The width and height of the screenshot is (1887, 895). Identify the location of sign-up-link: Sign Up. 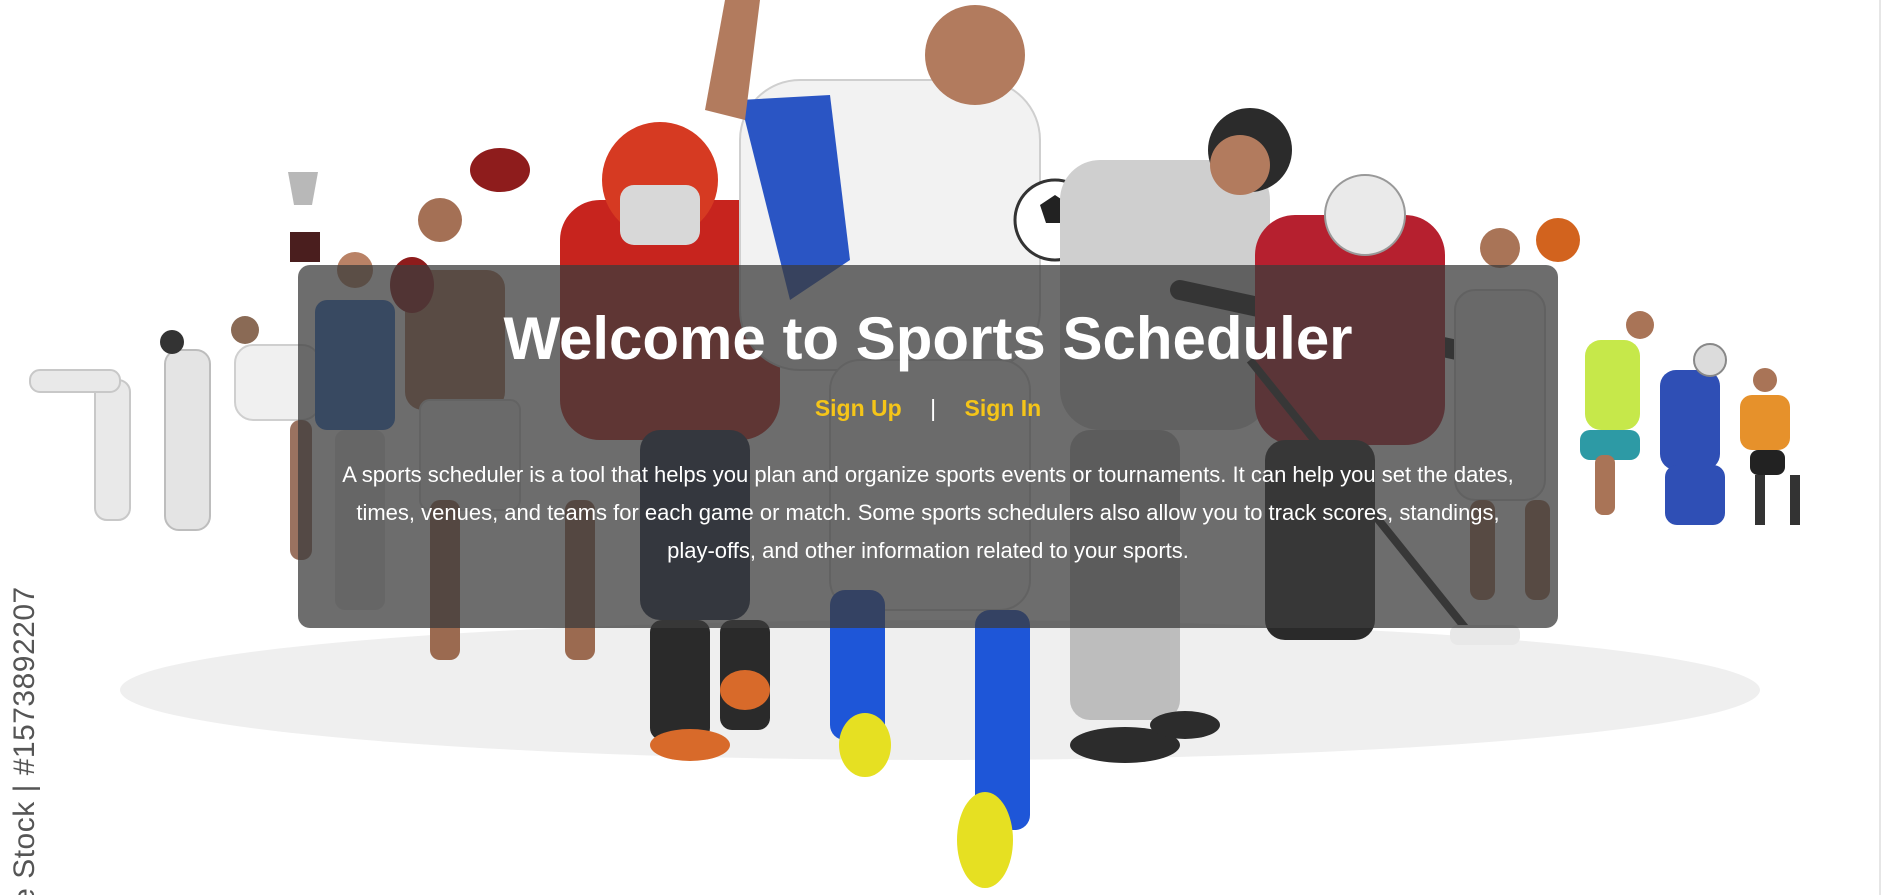
(858, 408).